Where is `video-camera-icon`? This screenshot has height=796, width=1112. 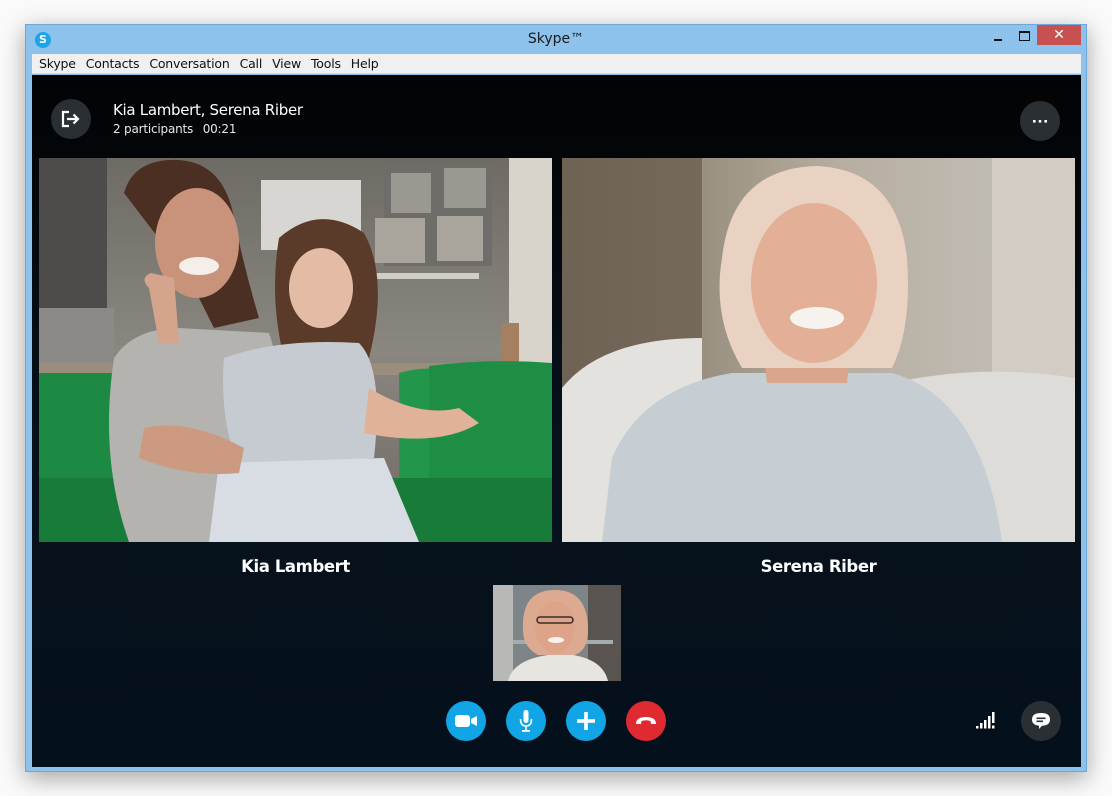 video-camera-icon is located at coordinates (466, 721).